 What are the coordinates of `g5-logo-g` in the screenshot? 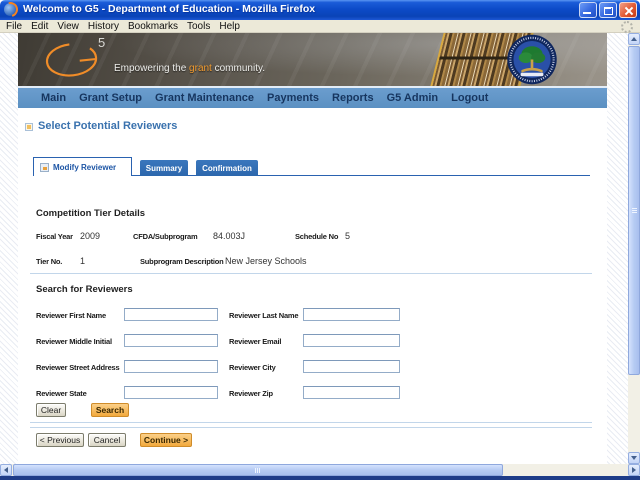 It's located at (71, 60).